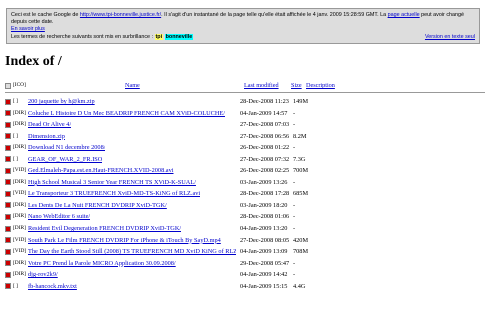 The height and width of the screenshot is (330, 490). I want to click on highlight-term-1: tpi, so click(159, 37).